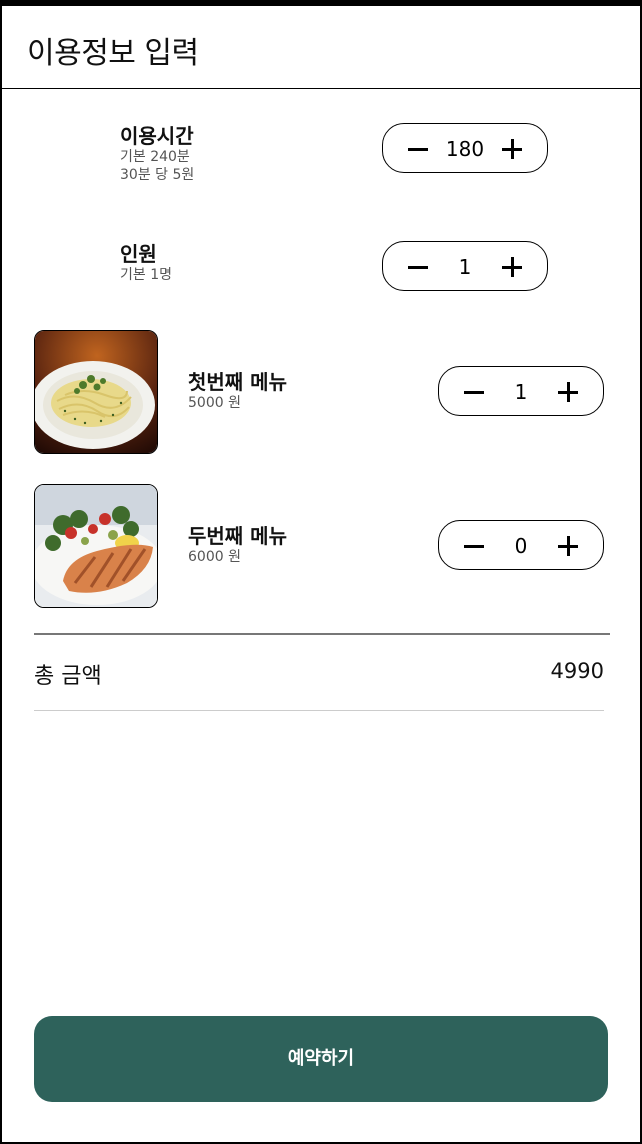 This screenshot has height=1144, width=642. Describe the element at coordinates (138, 254) in the screenshot. I see `people-label: 인원` at that location.